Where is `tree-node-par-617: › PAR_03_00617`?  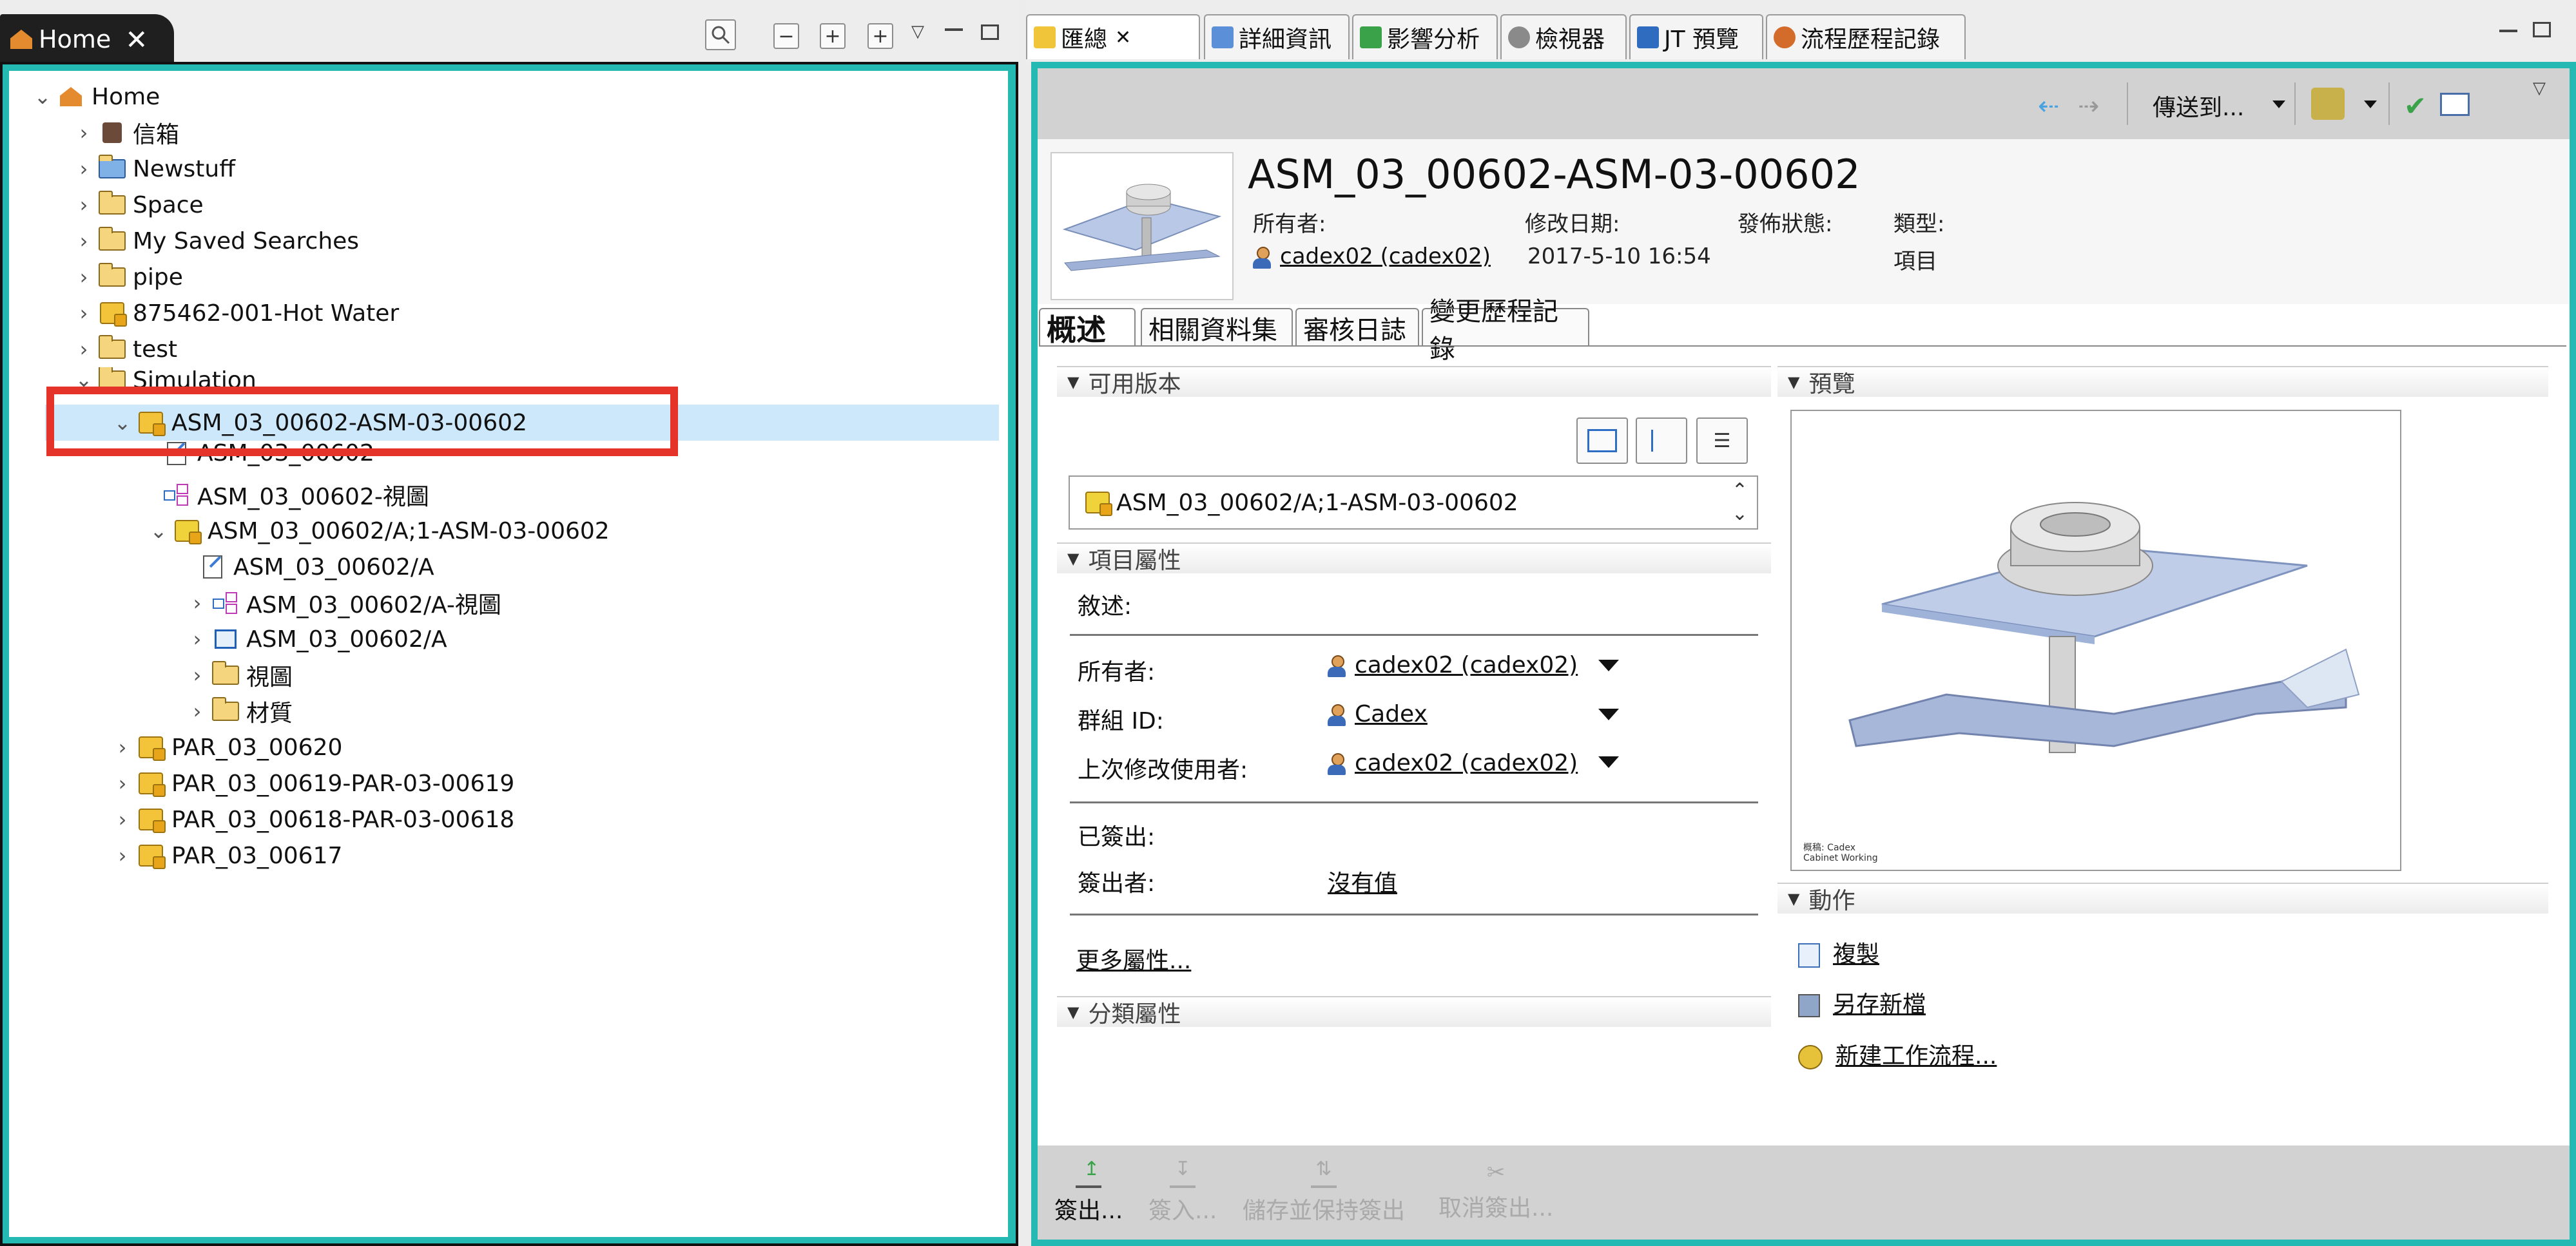 tree-node-par-617: › PAR_03_00617 is located at coordinates (226, 856).